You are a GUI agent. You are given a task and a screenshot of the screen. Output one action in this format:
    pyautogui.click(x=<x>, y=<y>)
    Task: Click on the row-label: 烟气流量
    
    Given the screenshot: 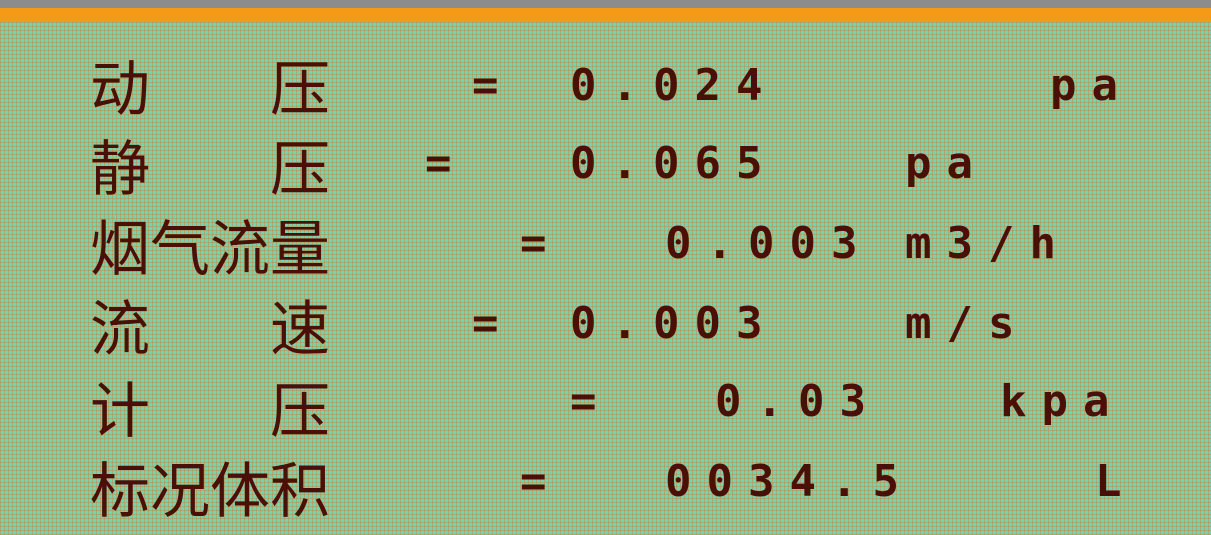 What is the action you would take?
    pyautogui.click(x=210, y=250)
    